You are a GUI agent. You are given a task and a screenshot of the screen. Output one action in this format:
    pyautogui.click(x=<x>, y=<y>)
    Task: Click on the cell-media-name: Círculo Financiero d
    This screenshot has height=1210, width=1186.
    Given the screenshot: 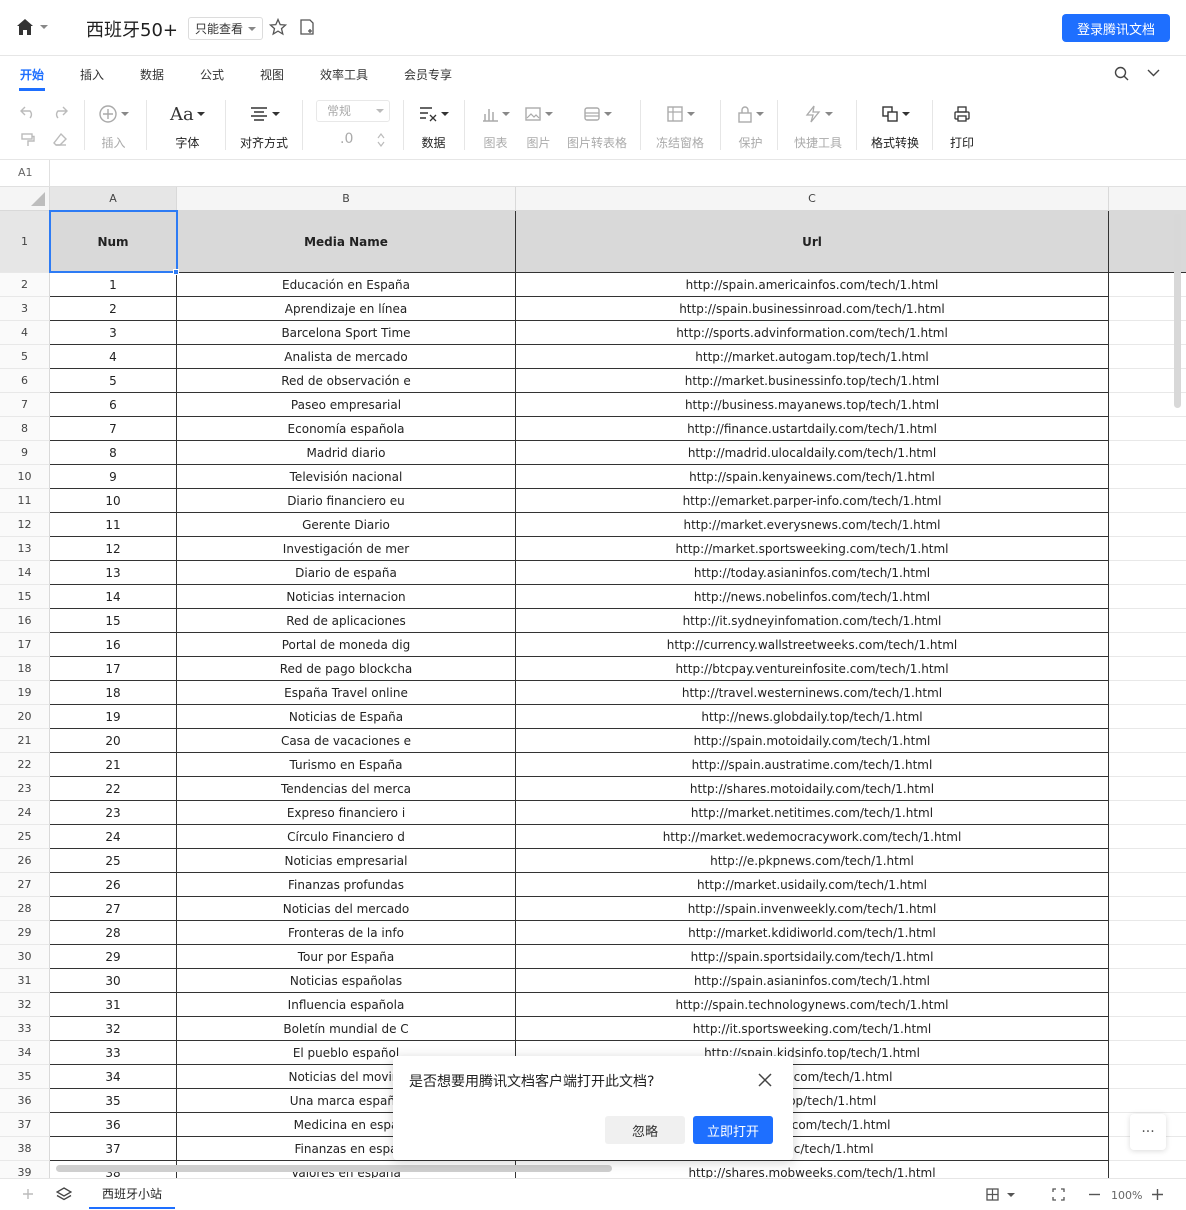 What is the action you would take?
    pyautogui.click(x=346, y=837)
    